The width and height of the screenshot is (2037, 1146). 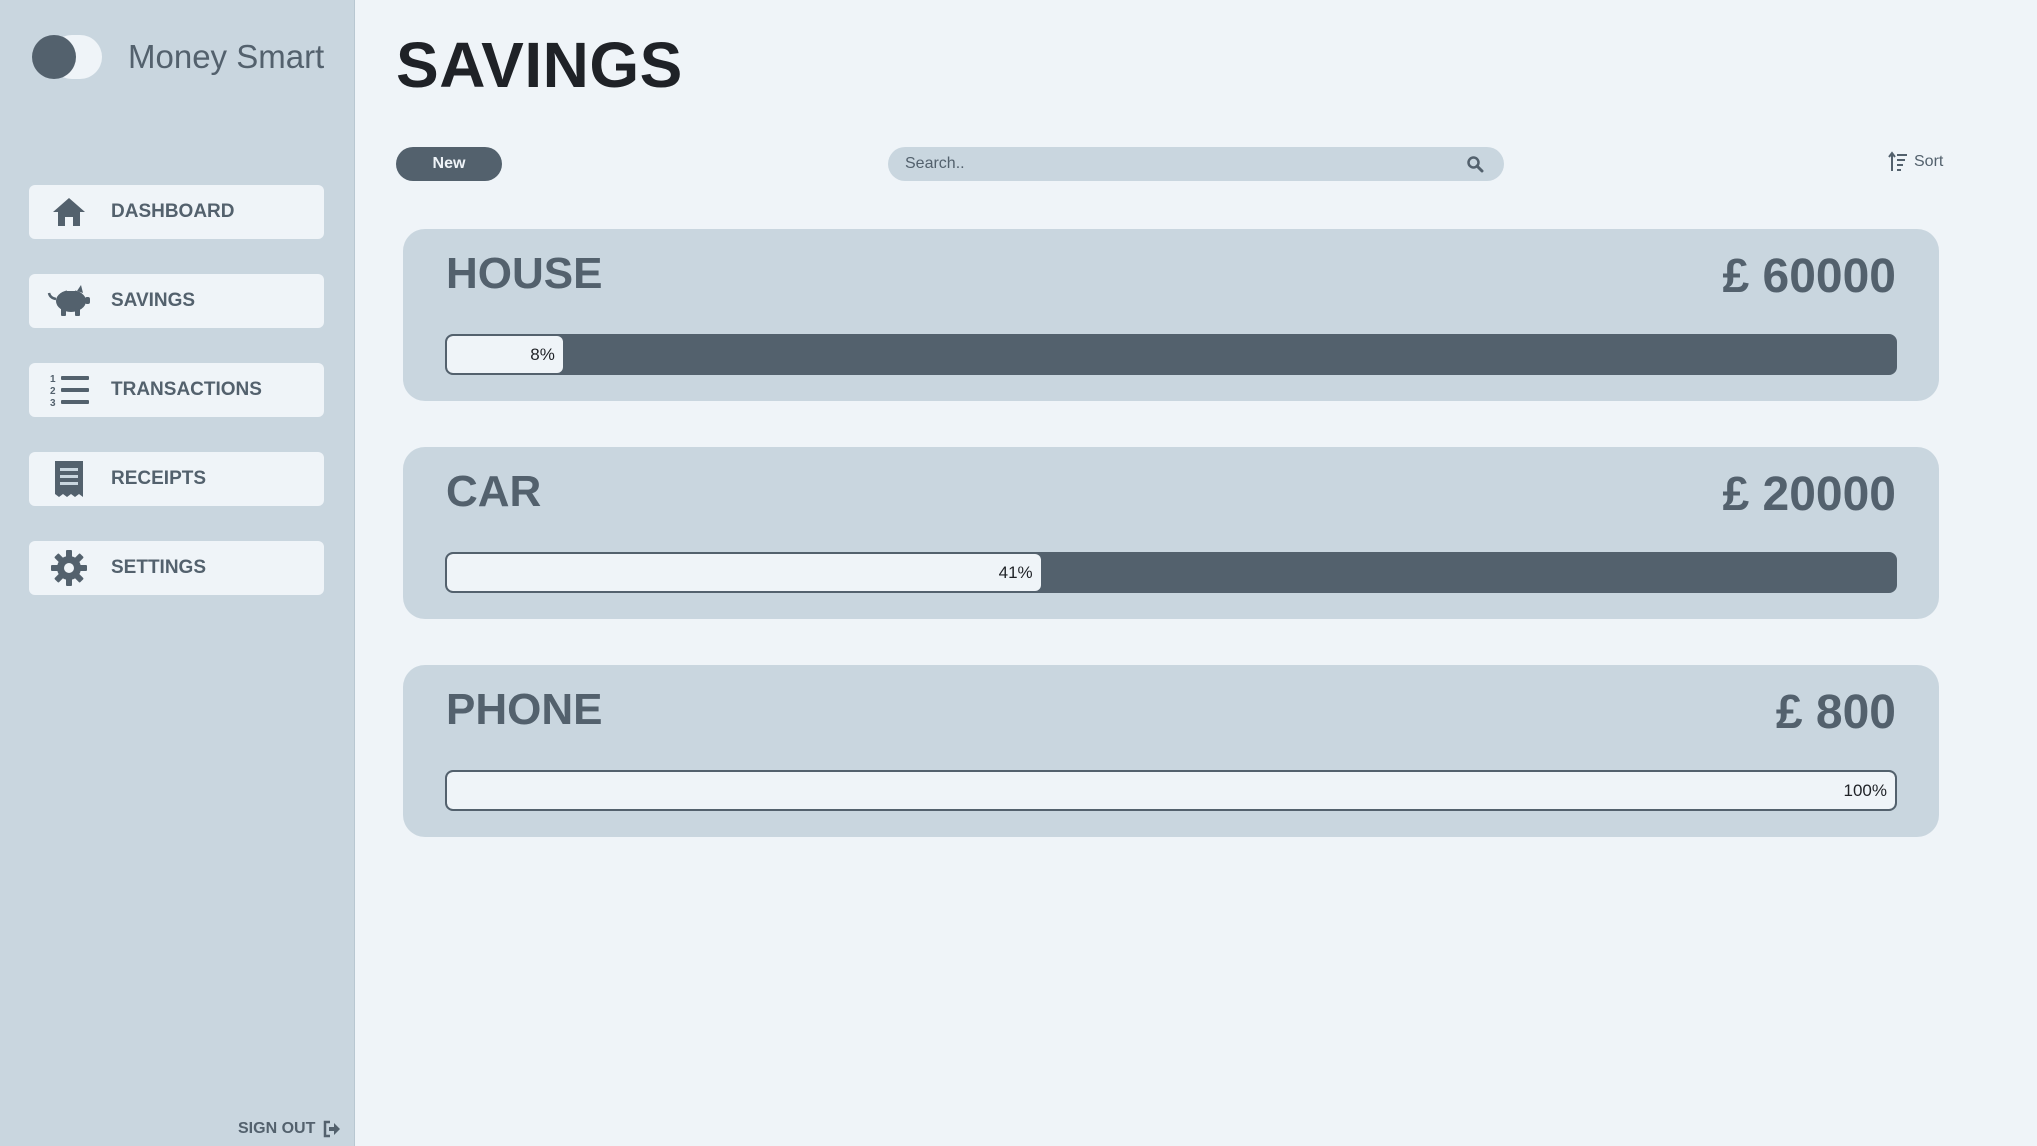 I want to click on sidebar-item-settings: SETTINGS, so click(x=176, y=568).